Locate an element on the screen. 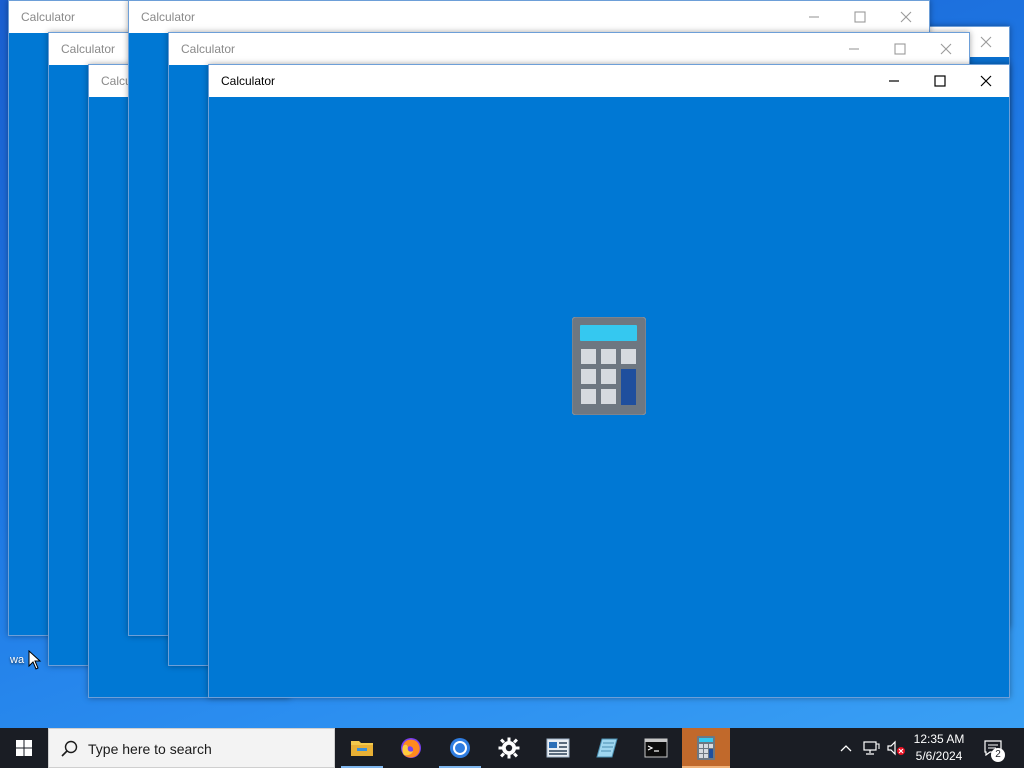 The height and width of the screenshot is (768, 1024). taskbar-settings is located at coordinates (509, 748).